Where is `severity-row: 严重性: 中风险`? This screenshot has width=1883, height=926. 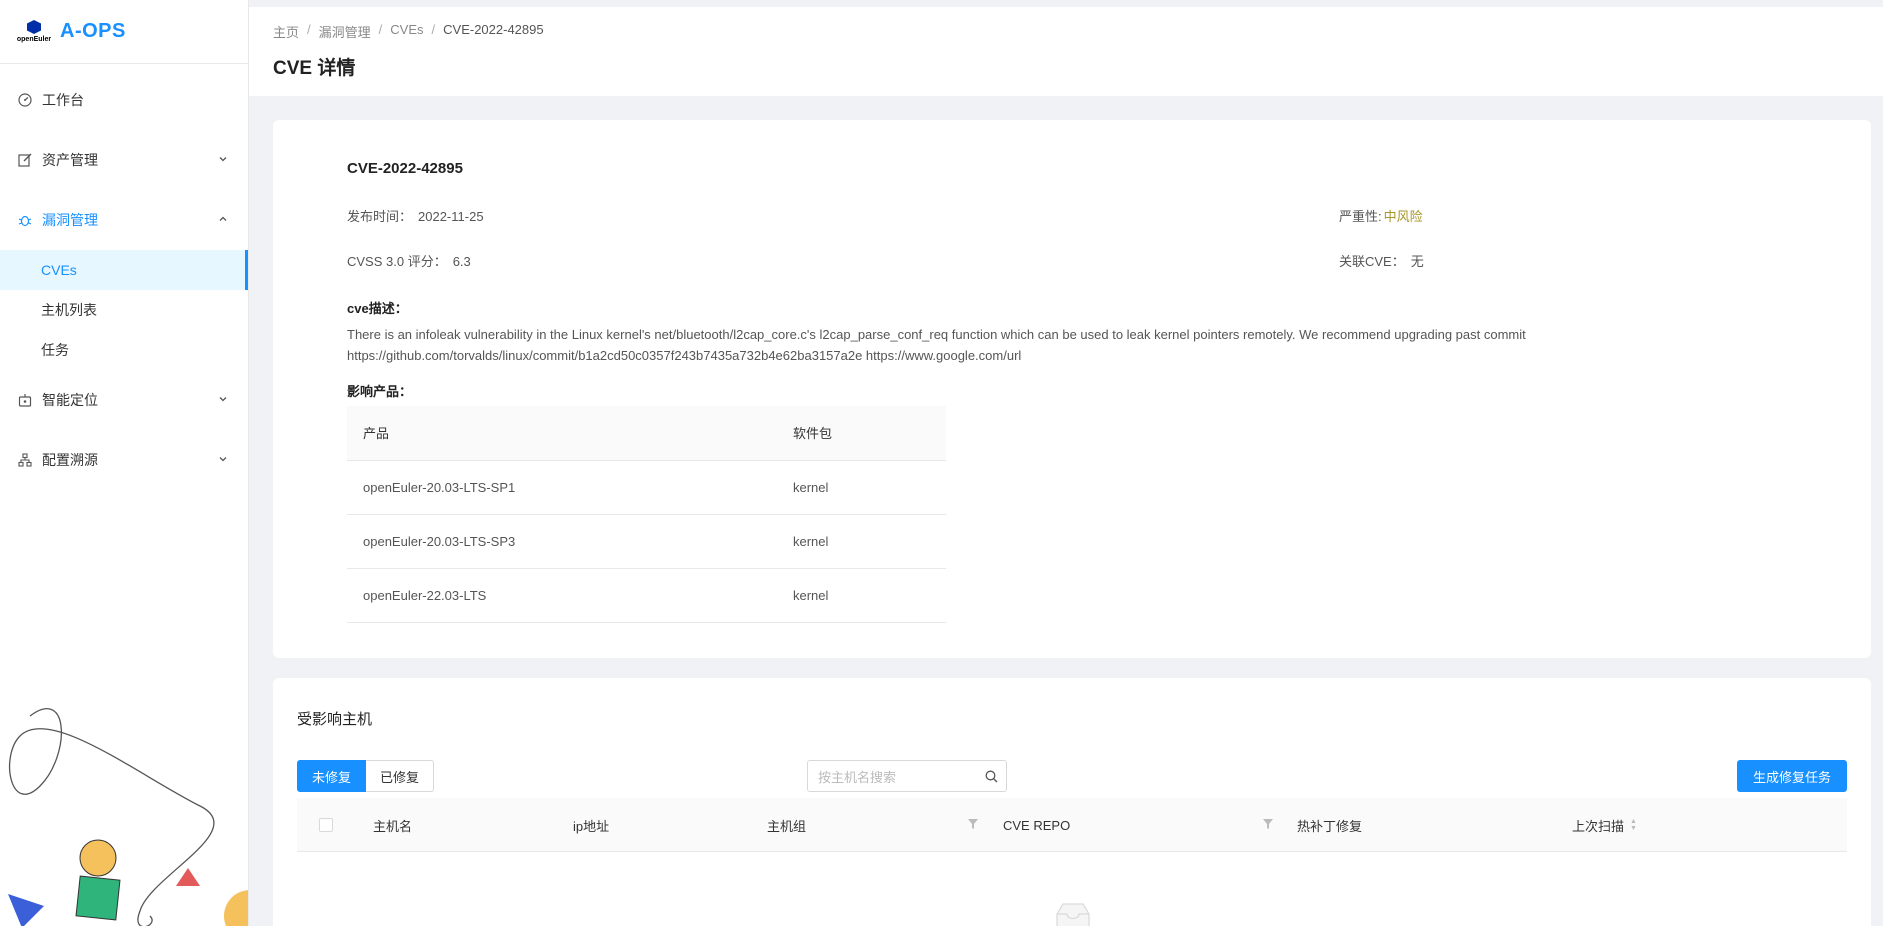
severity-row: 严重性: 中风险 is located at coordinates (1381, 215).